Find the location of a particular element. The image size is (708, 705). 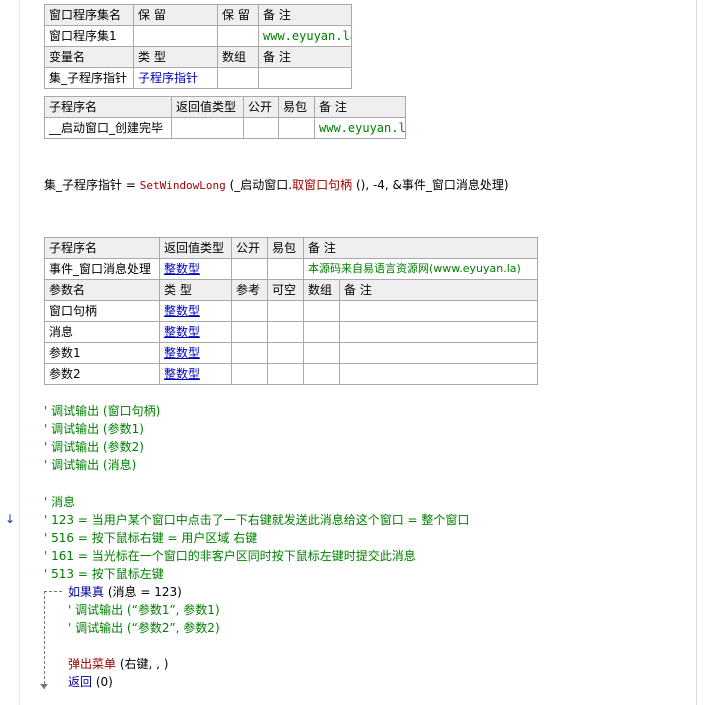

assembly-row: 窗口程序集1 www.eyuyan.la is located at coordinates (198, 36).